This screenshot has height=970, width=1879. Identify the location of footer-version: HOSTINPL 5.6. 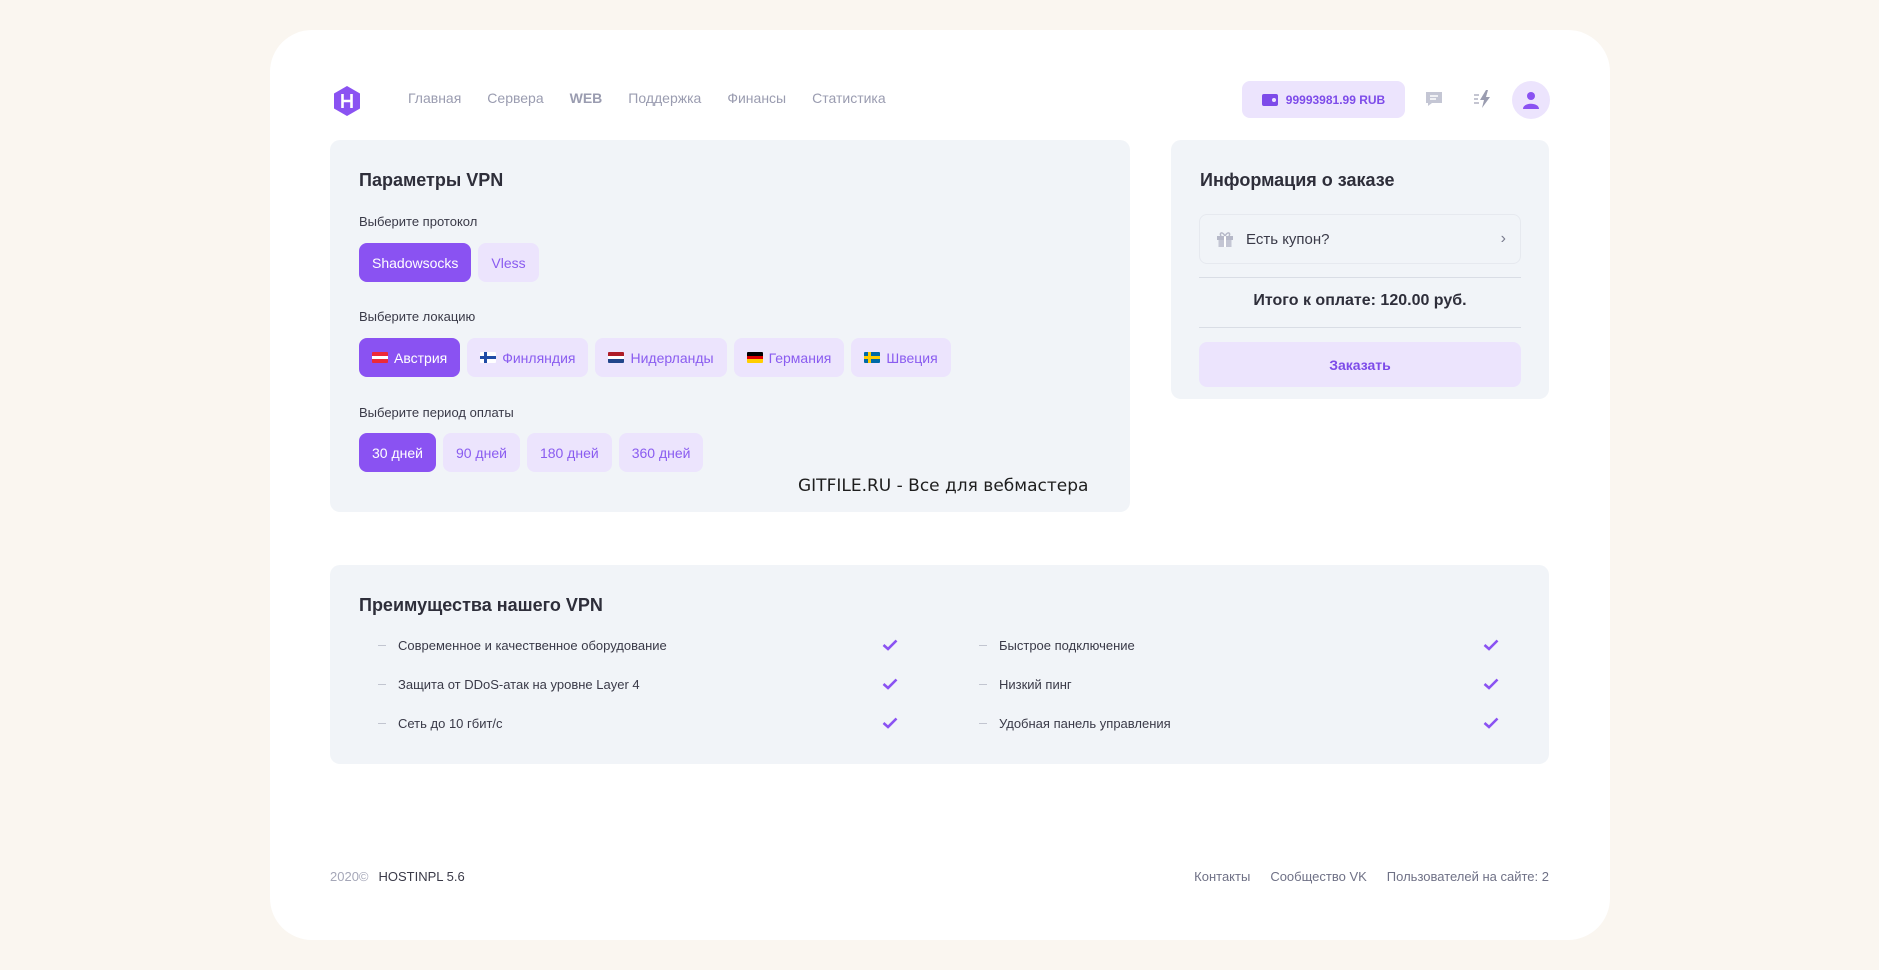
(421, 876).